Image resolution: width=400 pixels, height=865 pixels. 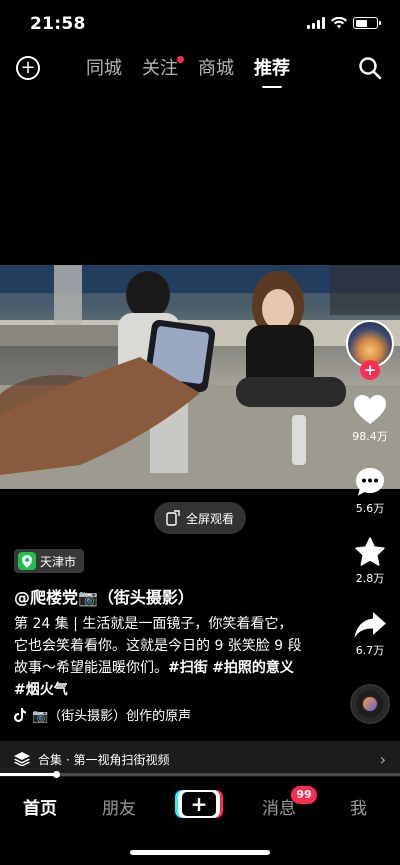 I want to click on music-title: 📷（街头摄影）创作的原声, so click(x=112, y=716).